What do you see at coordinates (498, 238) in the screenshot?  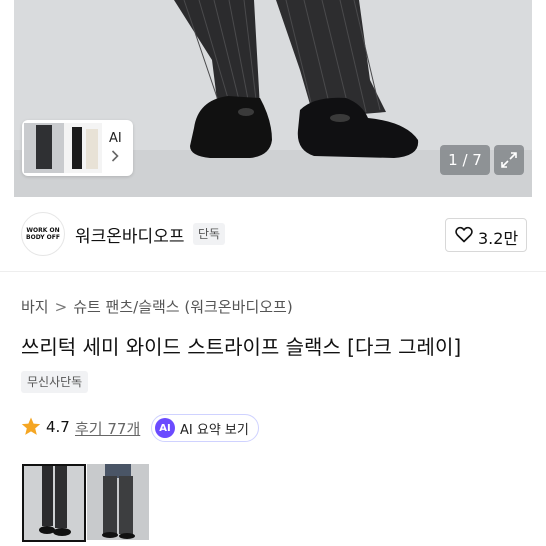 I see `like-count: 3.2만` at bounding box center [498, 238].